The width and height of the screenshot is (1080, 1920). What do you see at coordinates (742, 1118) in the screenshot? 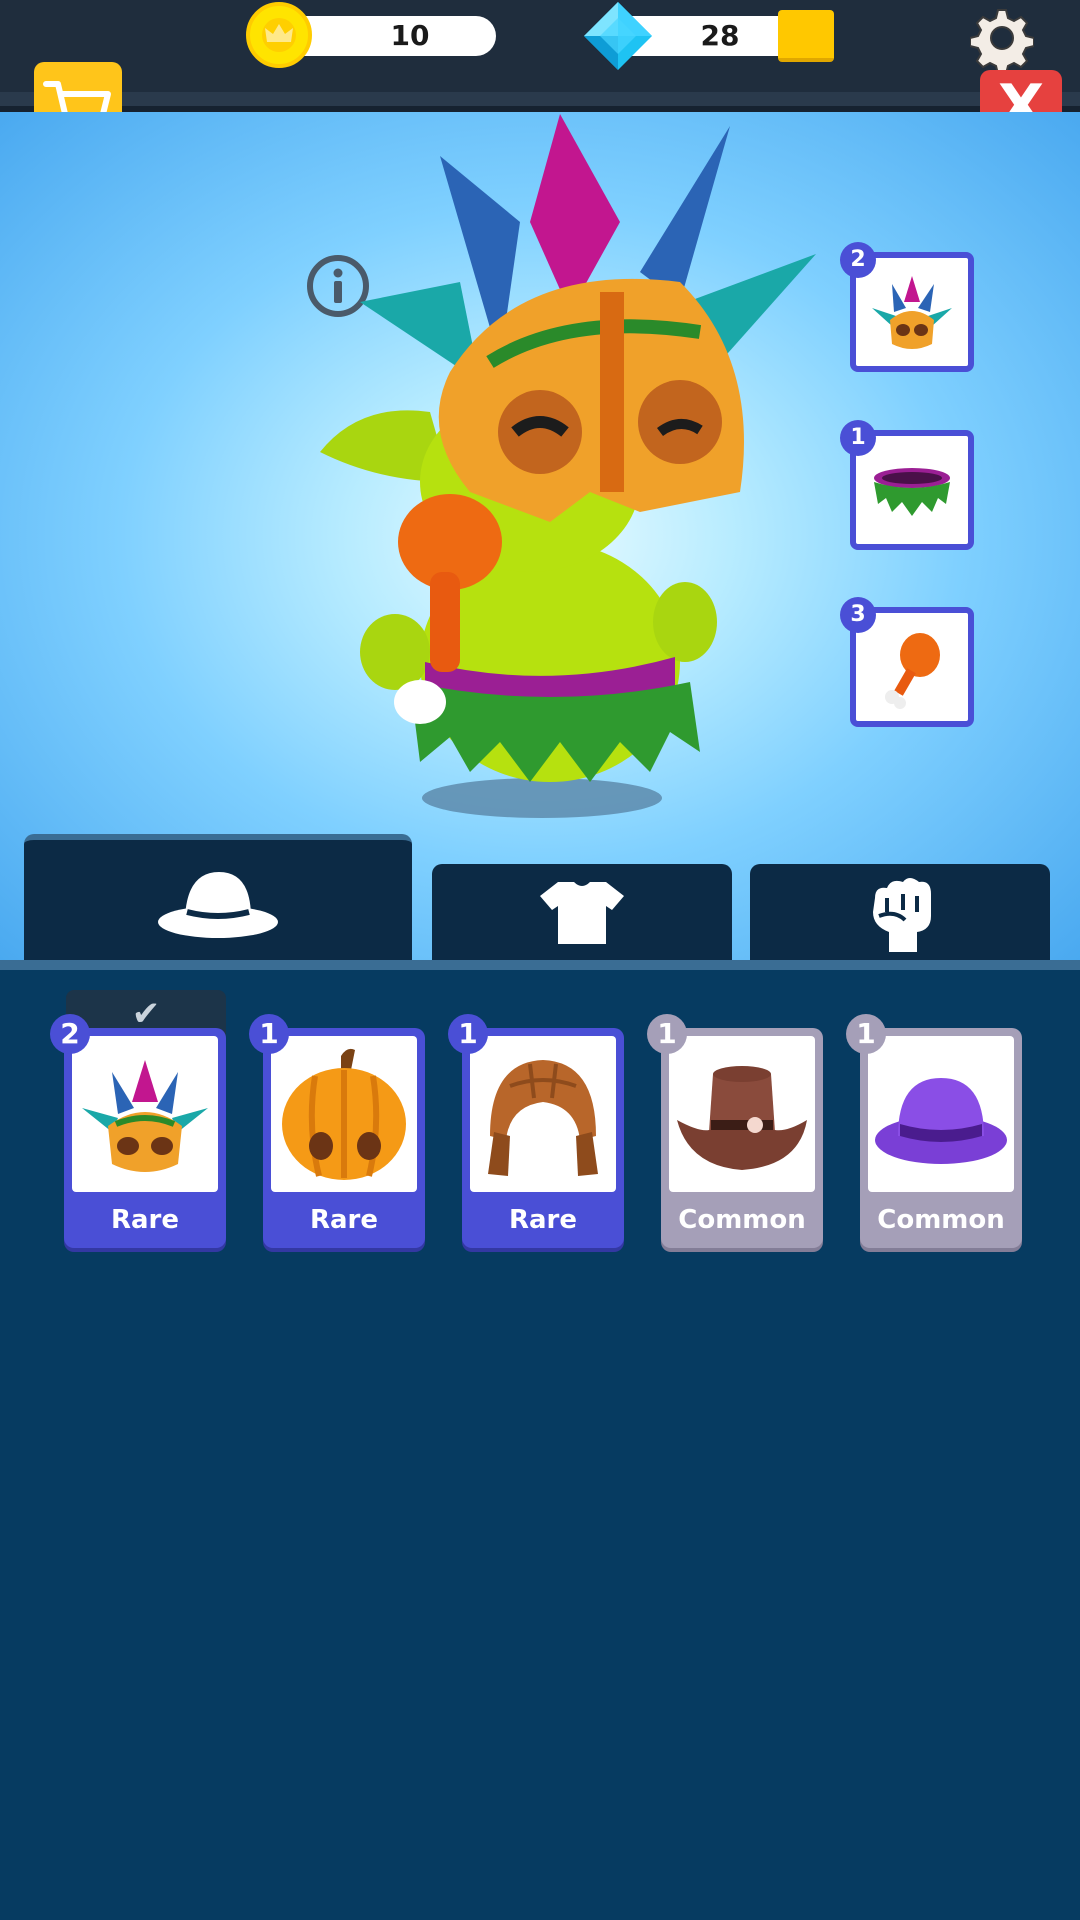
I see `cowboy-hat-icon` at bounding box center [742, 1118].